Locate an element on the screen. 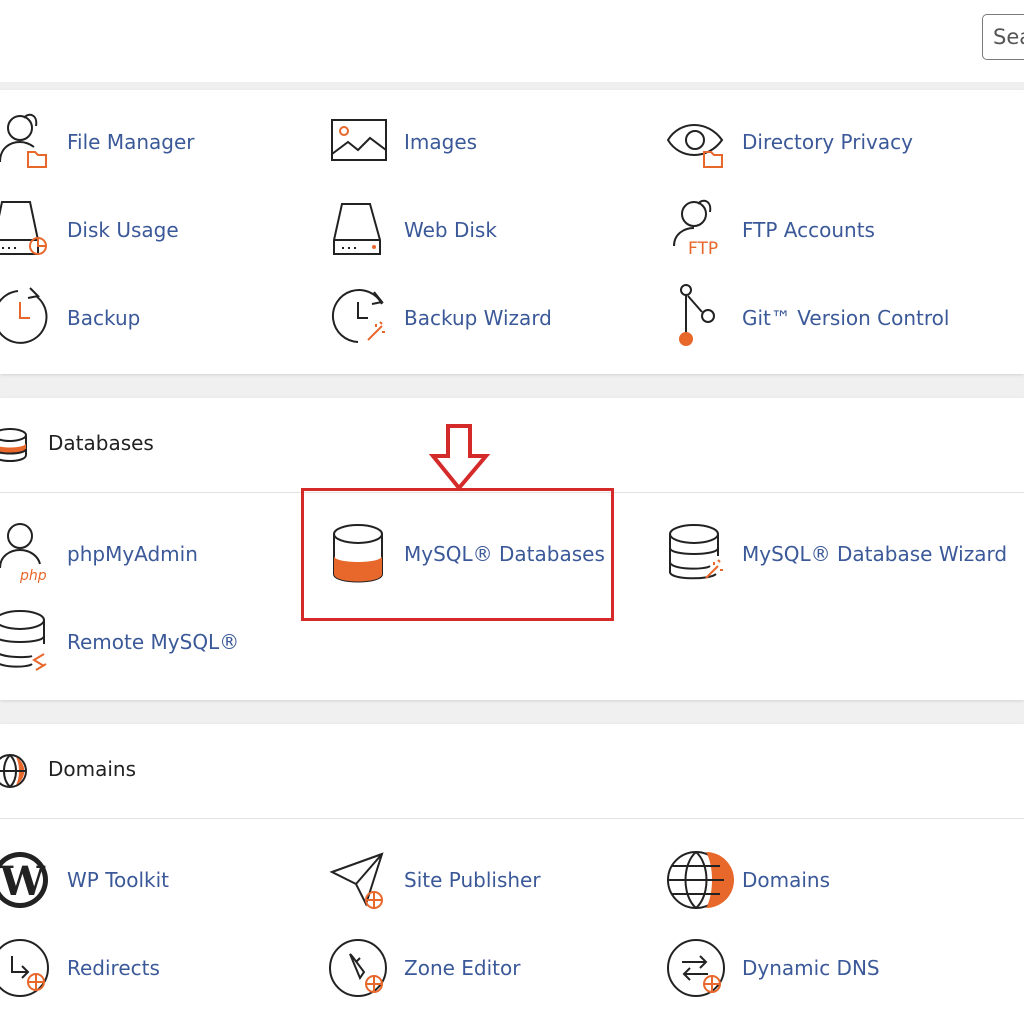 The image size is (1024, 1024). domains-header: Domains is located at coordinates (512, 771).